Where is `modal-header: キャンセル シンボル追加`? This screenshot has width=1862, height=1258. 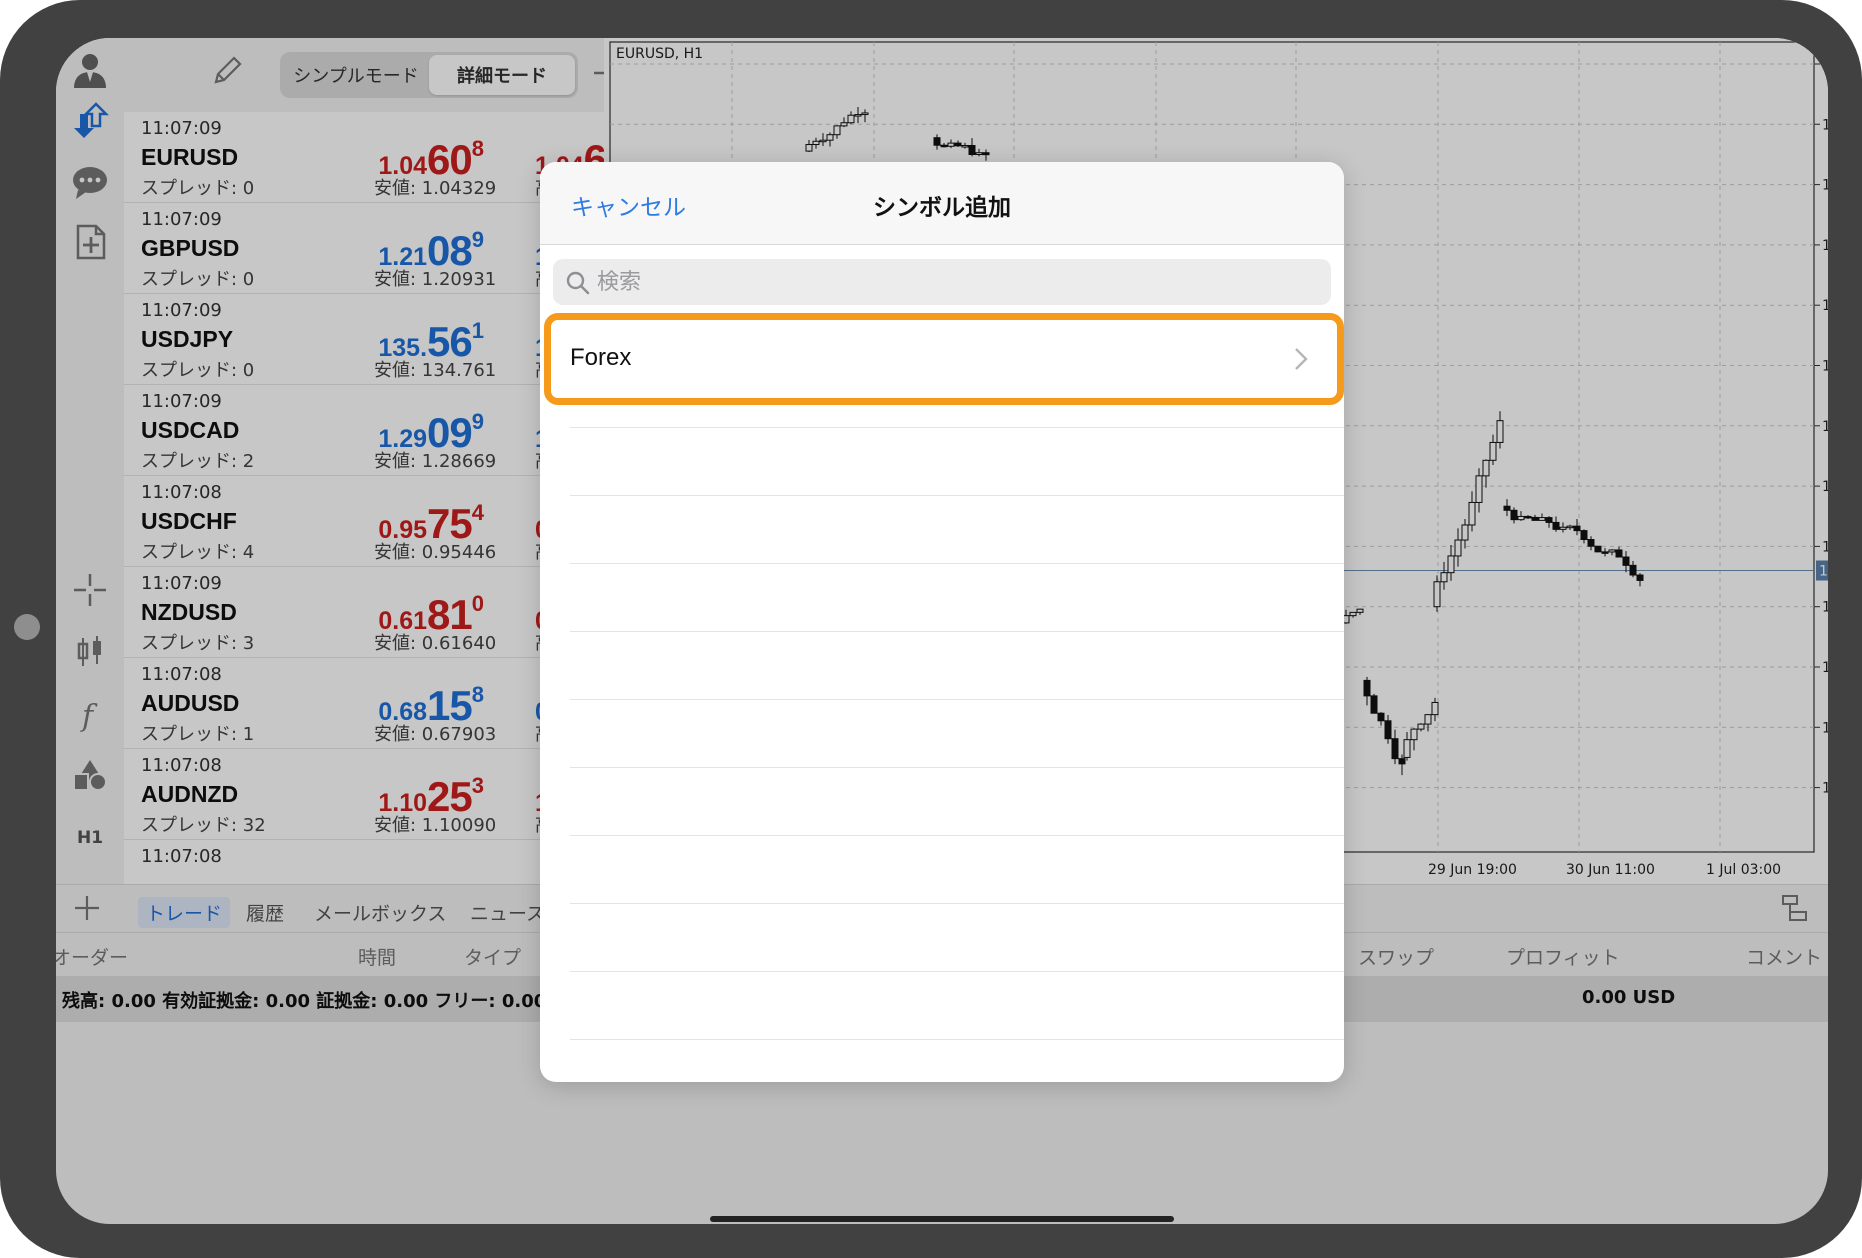 modal-header: キャンセル シンボル追加 is located at coordinates (942, 203).